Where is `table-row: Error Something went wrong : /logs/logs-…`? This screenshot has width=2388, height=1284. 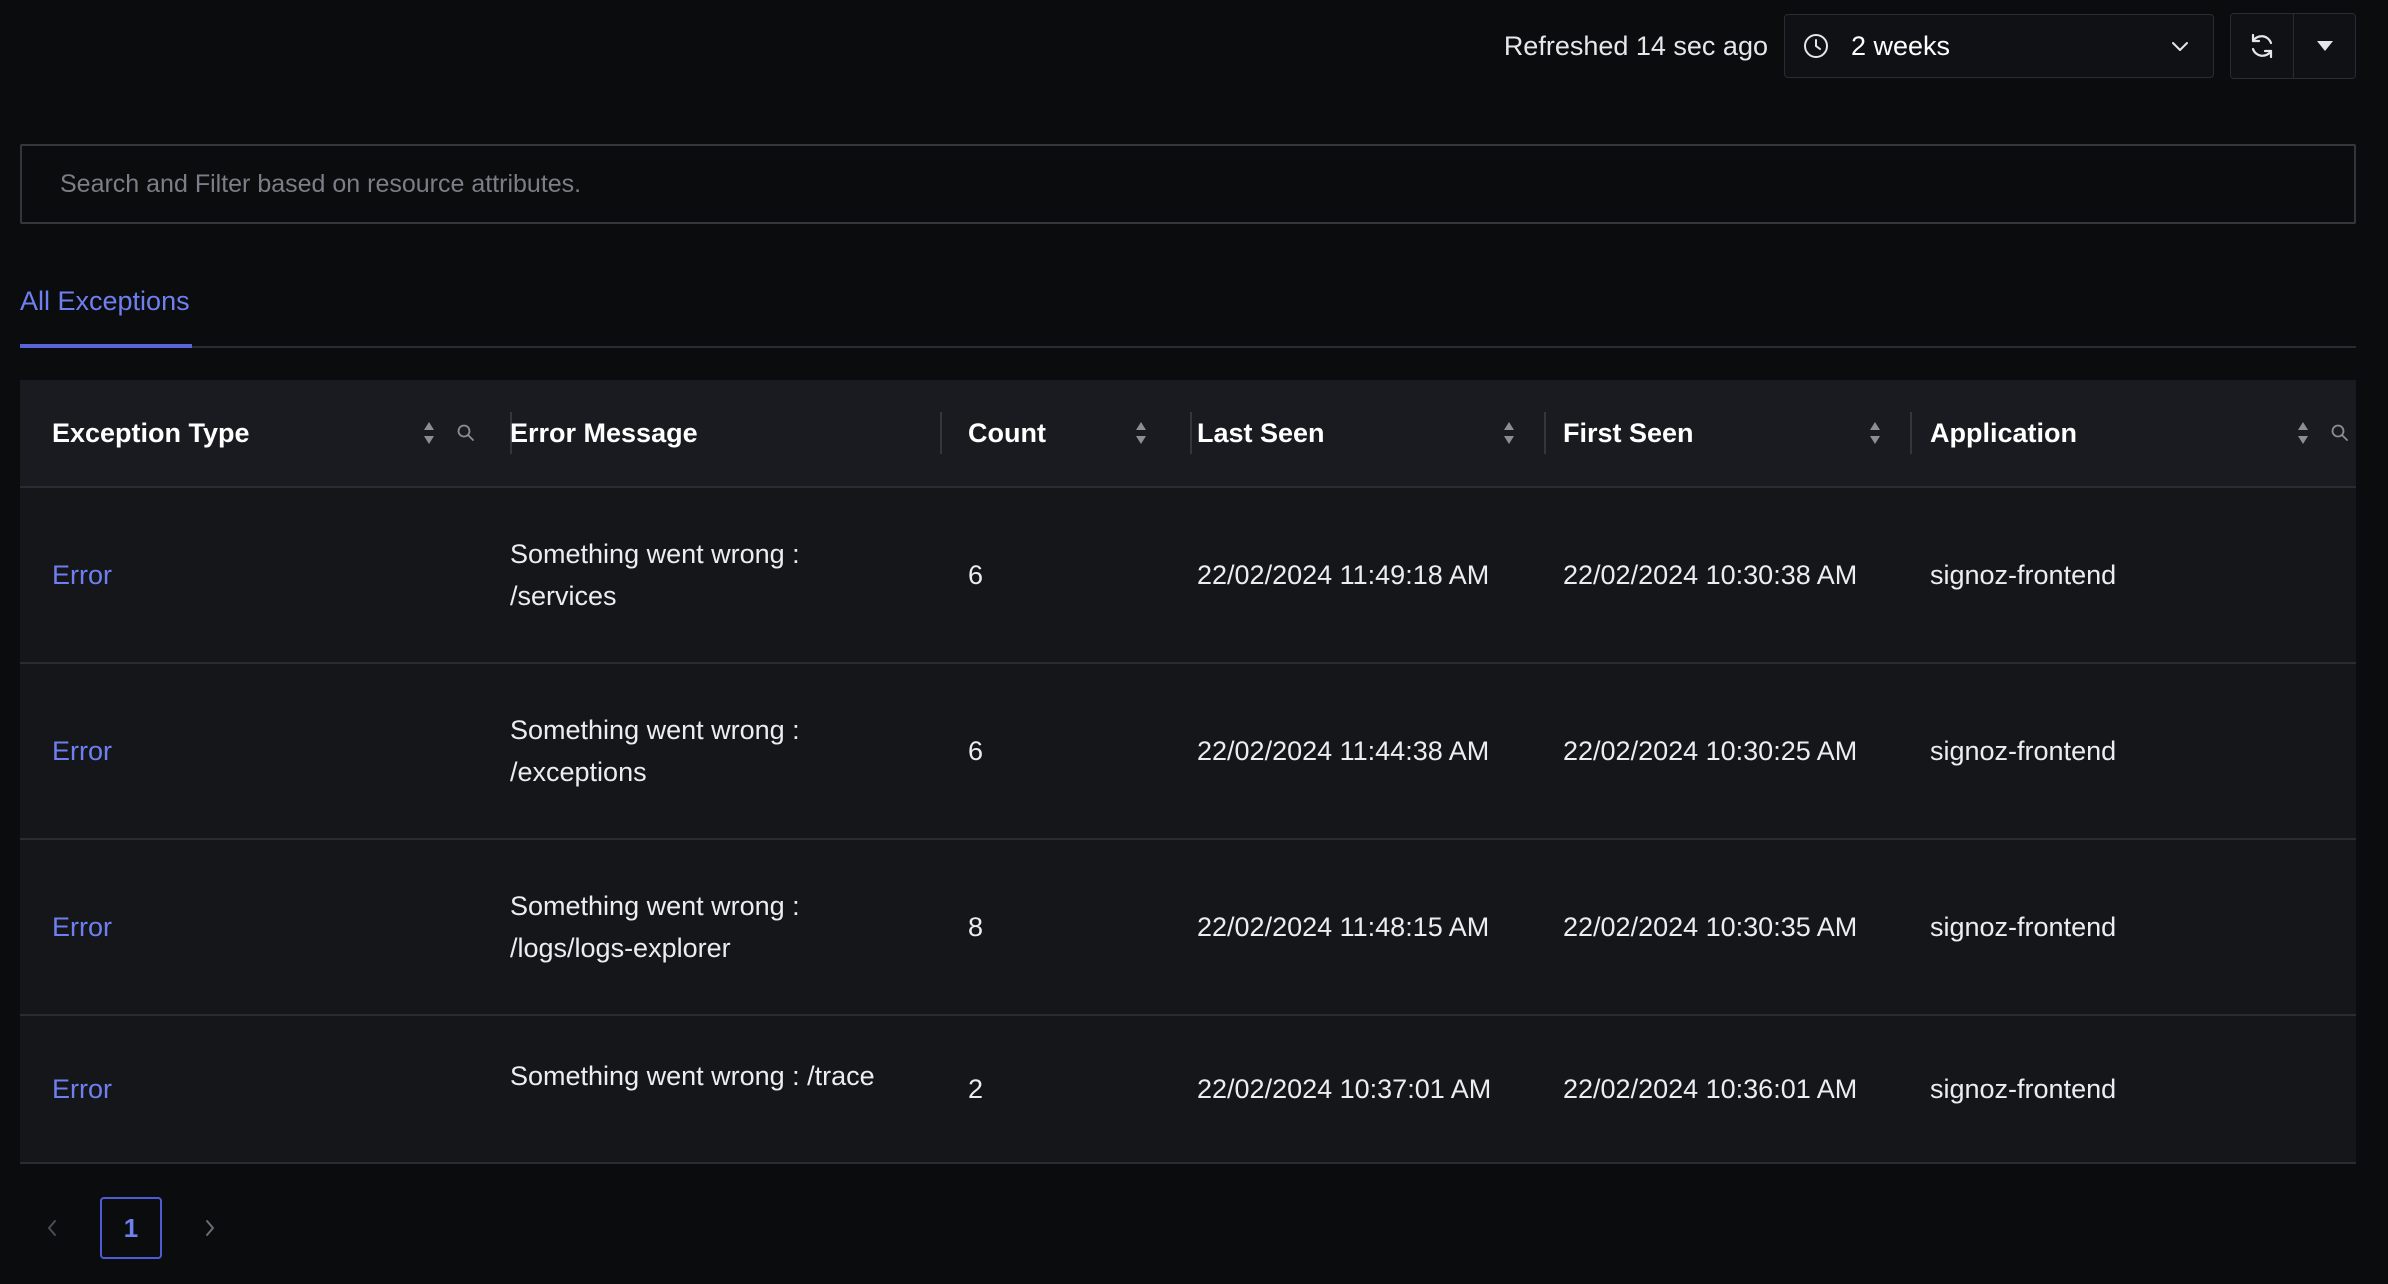
table-row: Error Something went wrong : /logs/logs-… is located at coordinates (1188, 928).